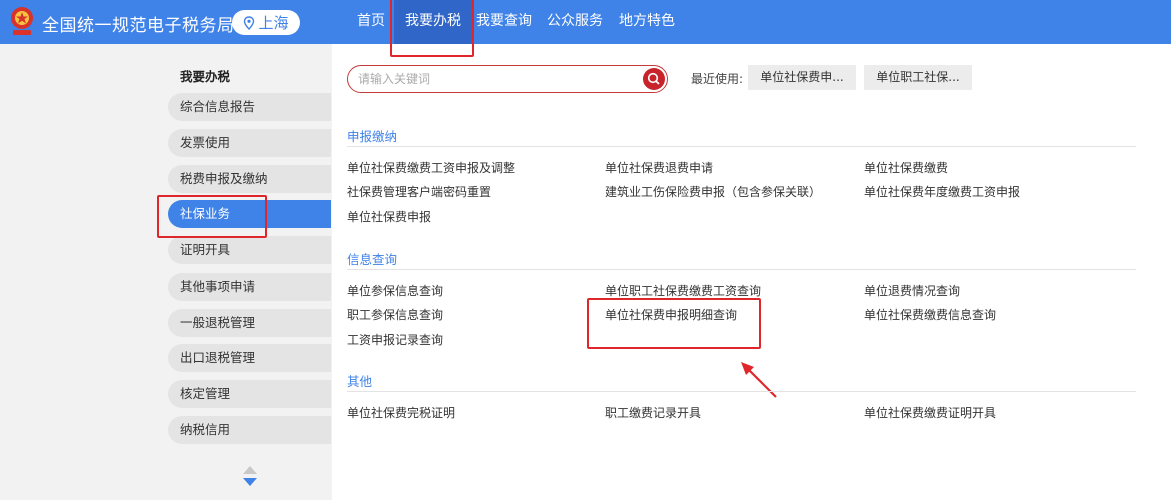 The width and height of the screenshot is (1171, 500). What do you see at coordinates (759, 380) in the screenshot?
I see `annotation-arrow-icon` at bounding box center [759, 380].